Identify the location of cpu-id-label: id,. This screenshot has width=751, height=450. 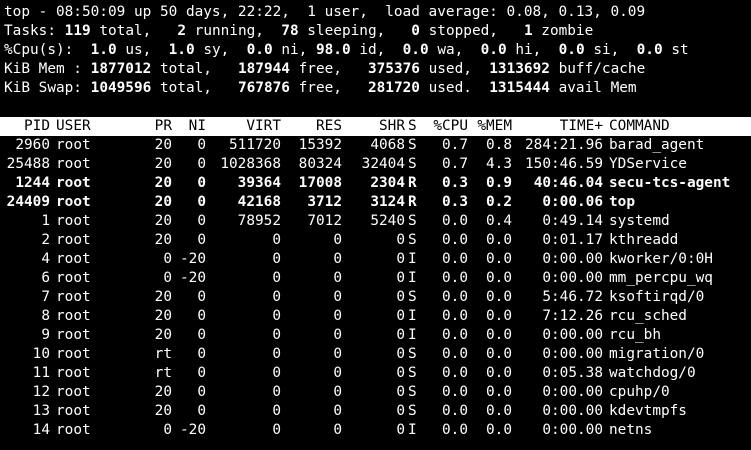
(372, 50).